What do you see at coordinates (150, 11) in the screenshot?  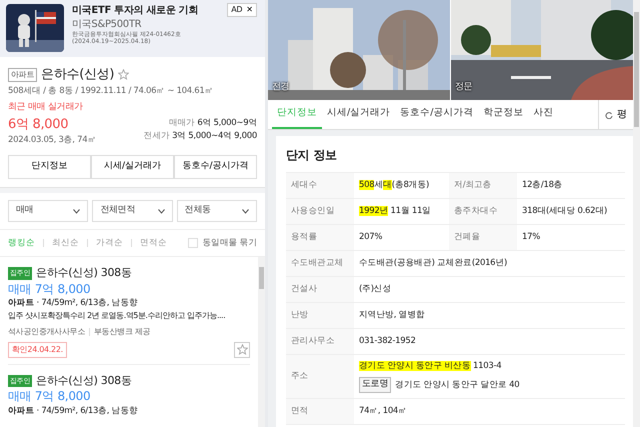 I see `ad-title: 미국ETF 투자의 새로운 기회` at bounding box center [150, 11].